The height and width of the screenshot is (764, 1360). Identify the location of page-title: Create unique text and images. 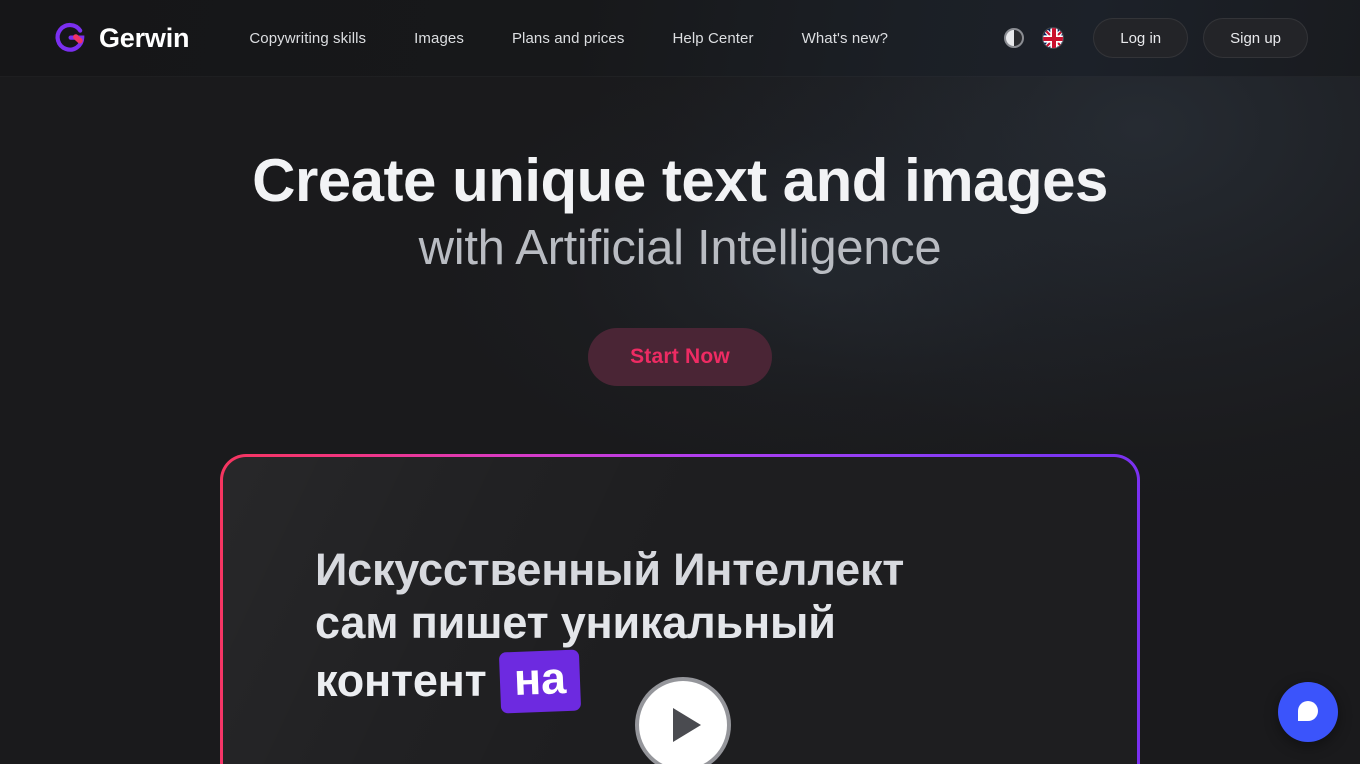
(680, 180).